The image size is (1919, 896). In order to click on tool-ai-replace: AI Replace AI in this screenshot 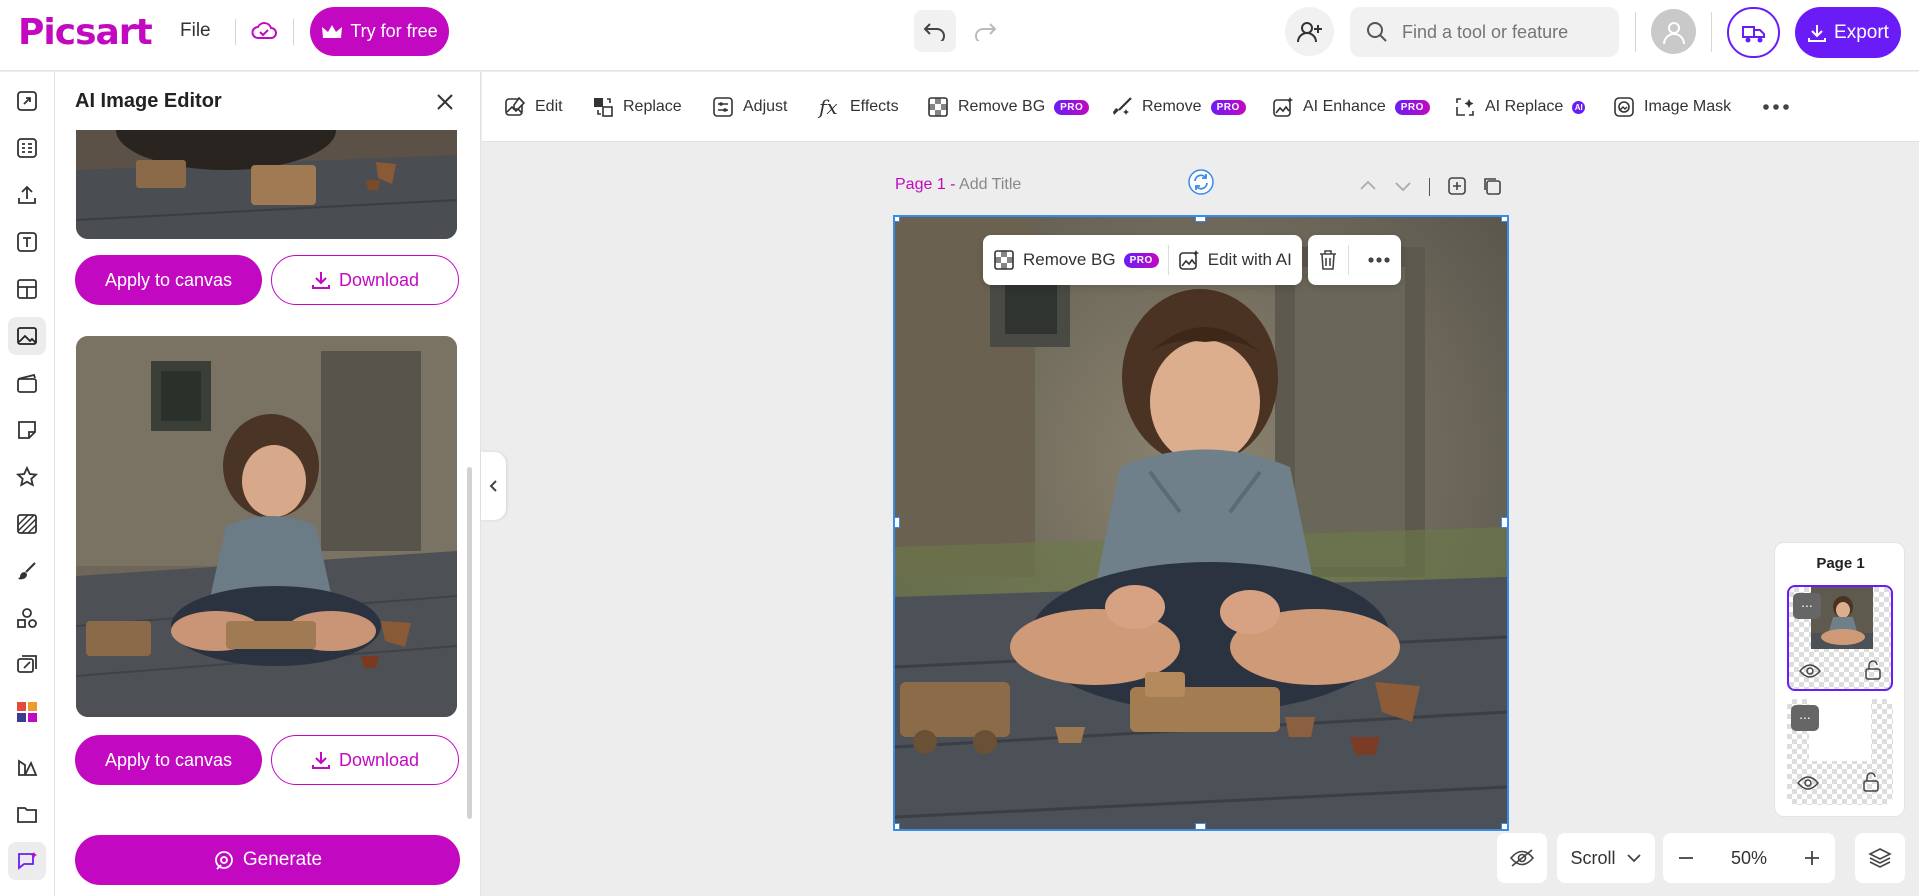, I will do `click(1520, 107)`.